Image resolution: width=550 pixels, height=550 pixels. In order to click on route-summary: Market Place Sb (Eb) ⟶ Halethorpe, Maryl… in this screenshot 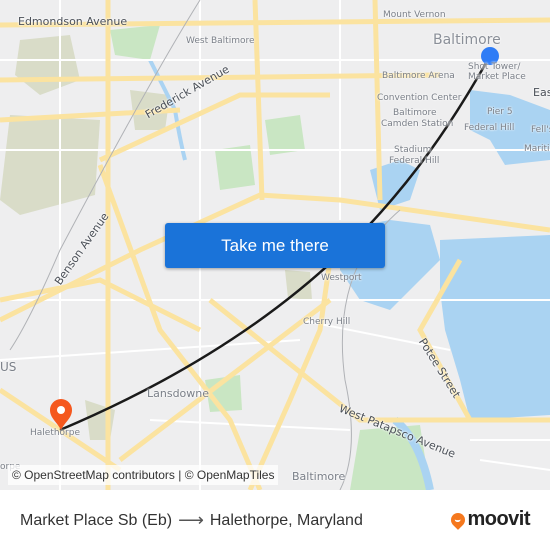, I will do `click(191, 520)`.